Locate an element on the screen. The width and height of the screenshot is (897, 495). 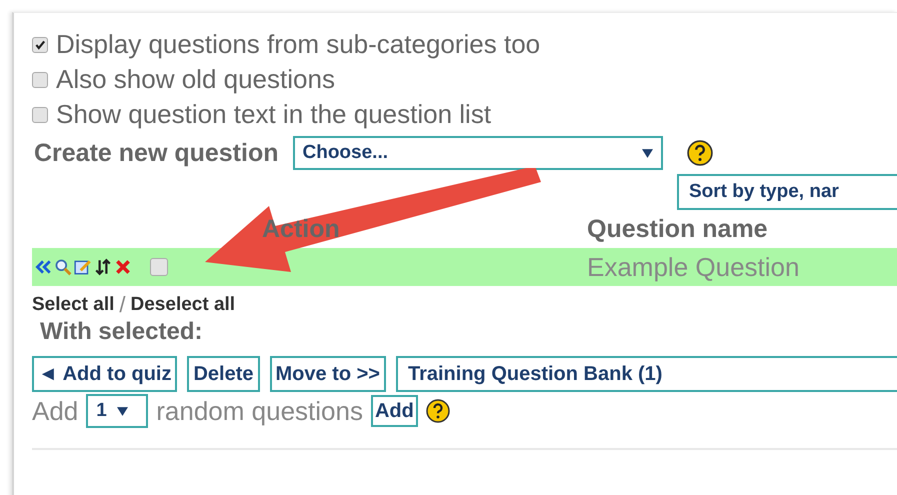
edit-icon is located at coordinates (83, 267).